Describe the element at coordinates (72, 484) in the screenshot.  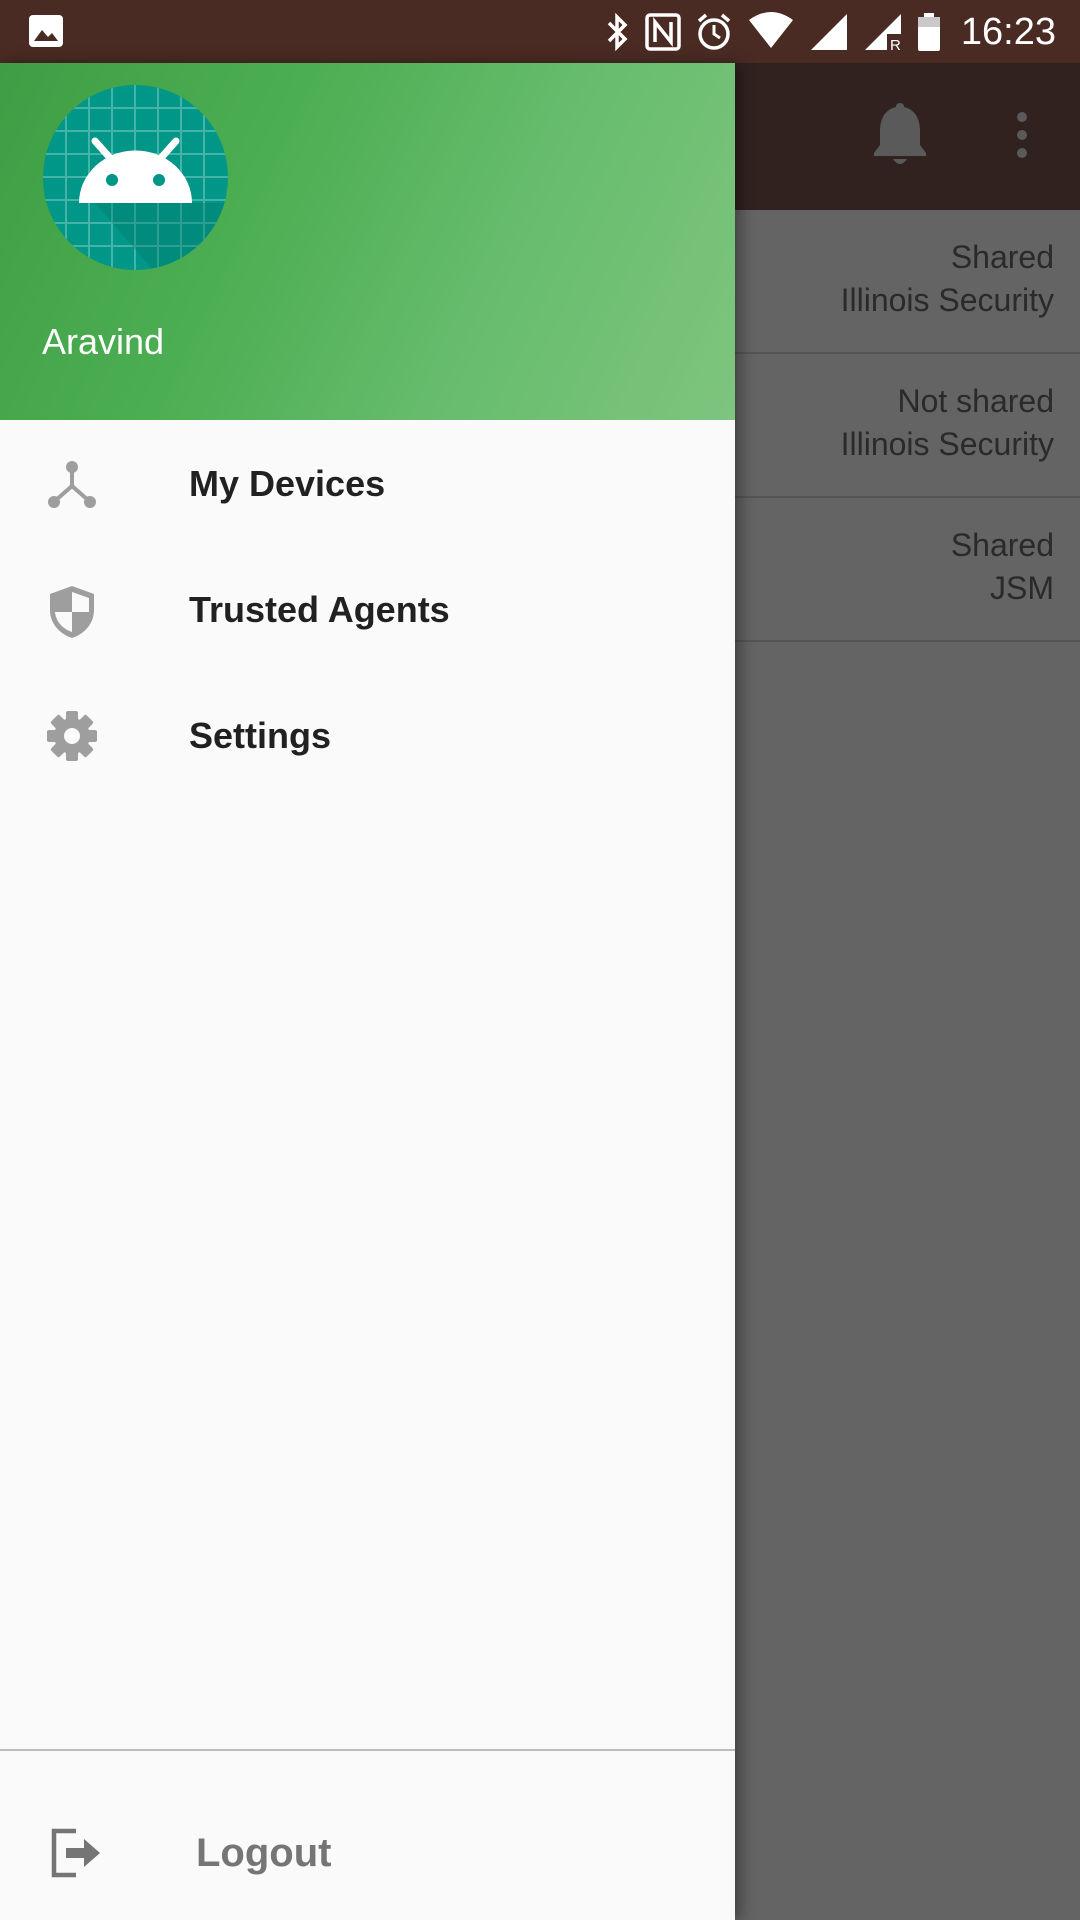
I see `device-tree-icon` at that location.